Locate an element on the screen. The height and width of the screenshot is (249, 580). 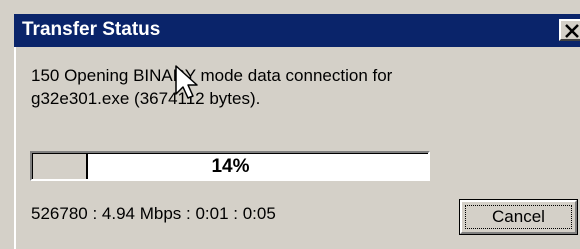
transfer-stats: 526780 : 4.94 Mbps : 0:01 : 0:05 is located at coordinates (153, 213).